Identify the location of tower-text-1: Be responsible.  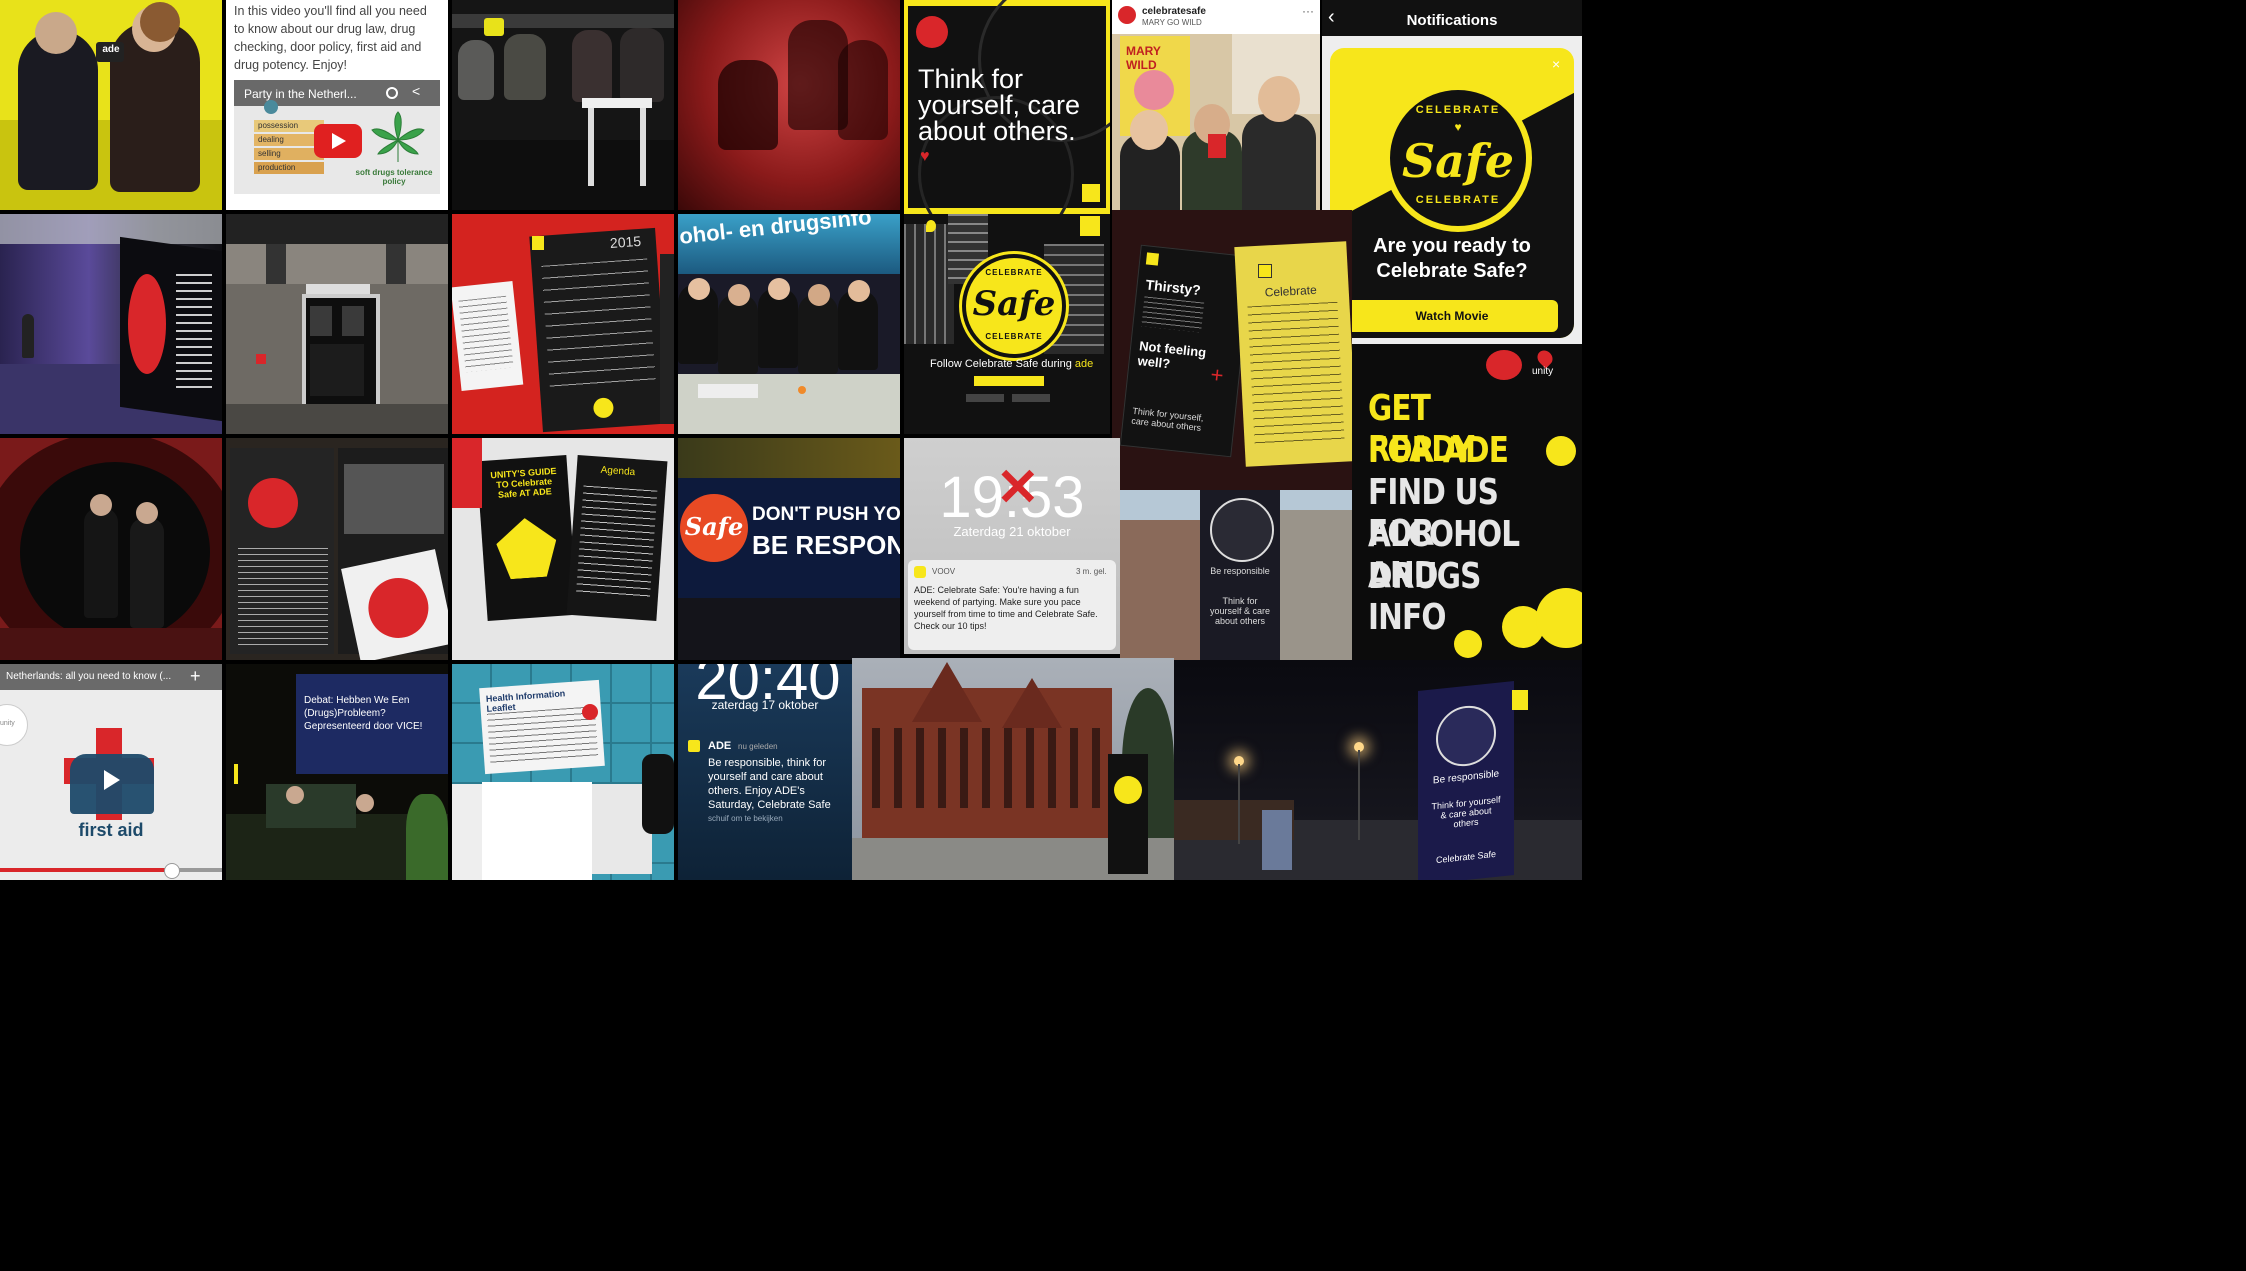
(1466, 777).